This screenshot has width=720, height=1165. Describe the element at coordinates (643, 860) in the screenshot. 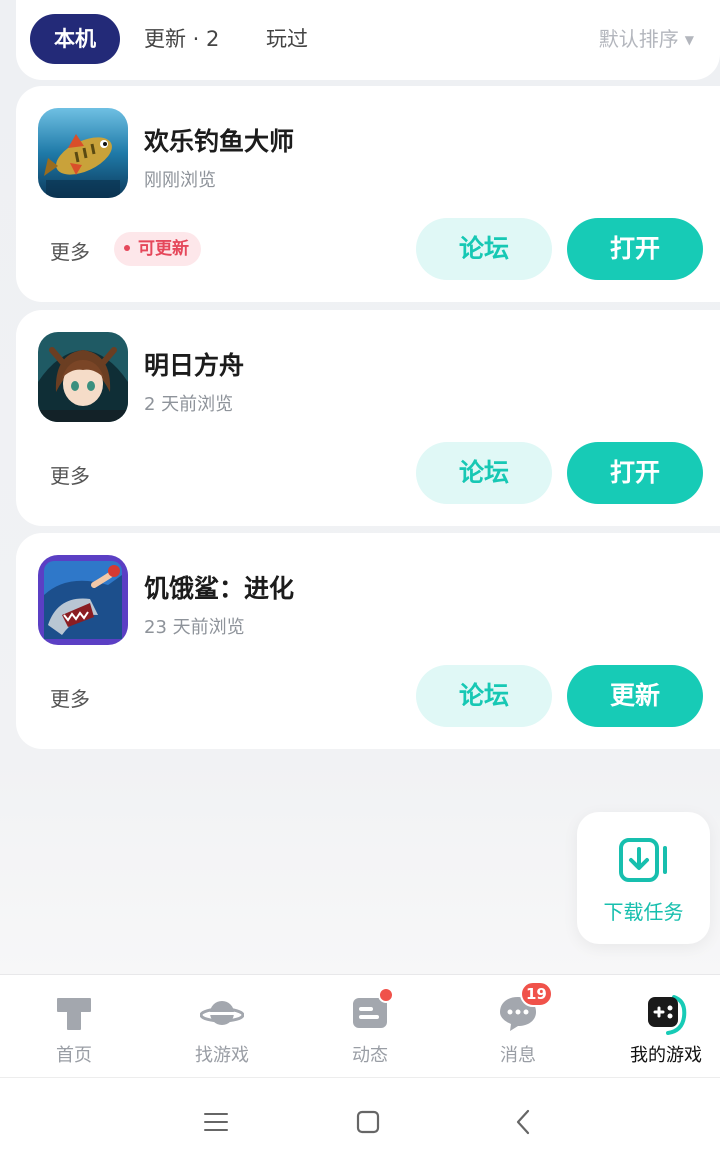

I see `download-icon` at that location.